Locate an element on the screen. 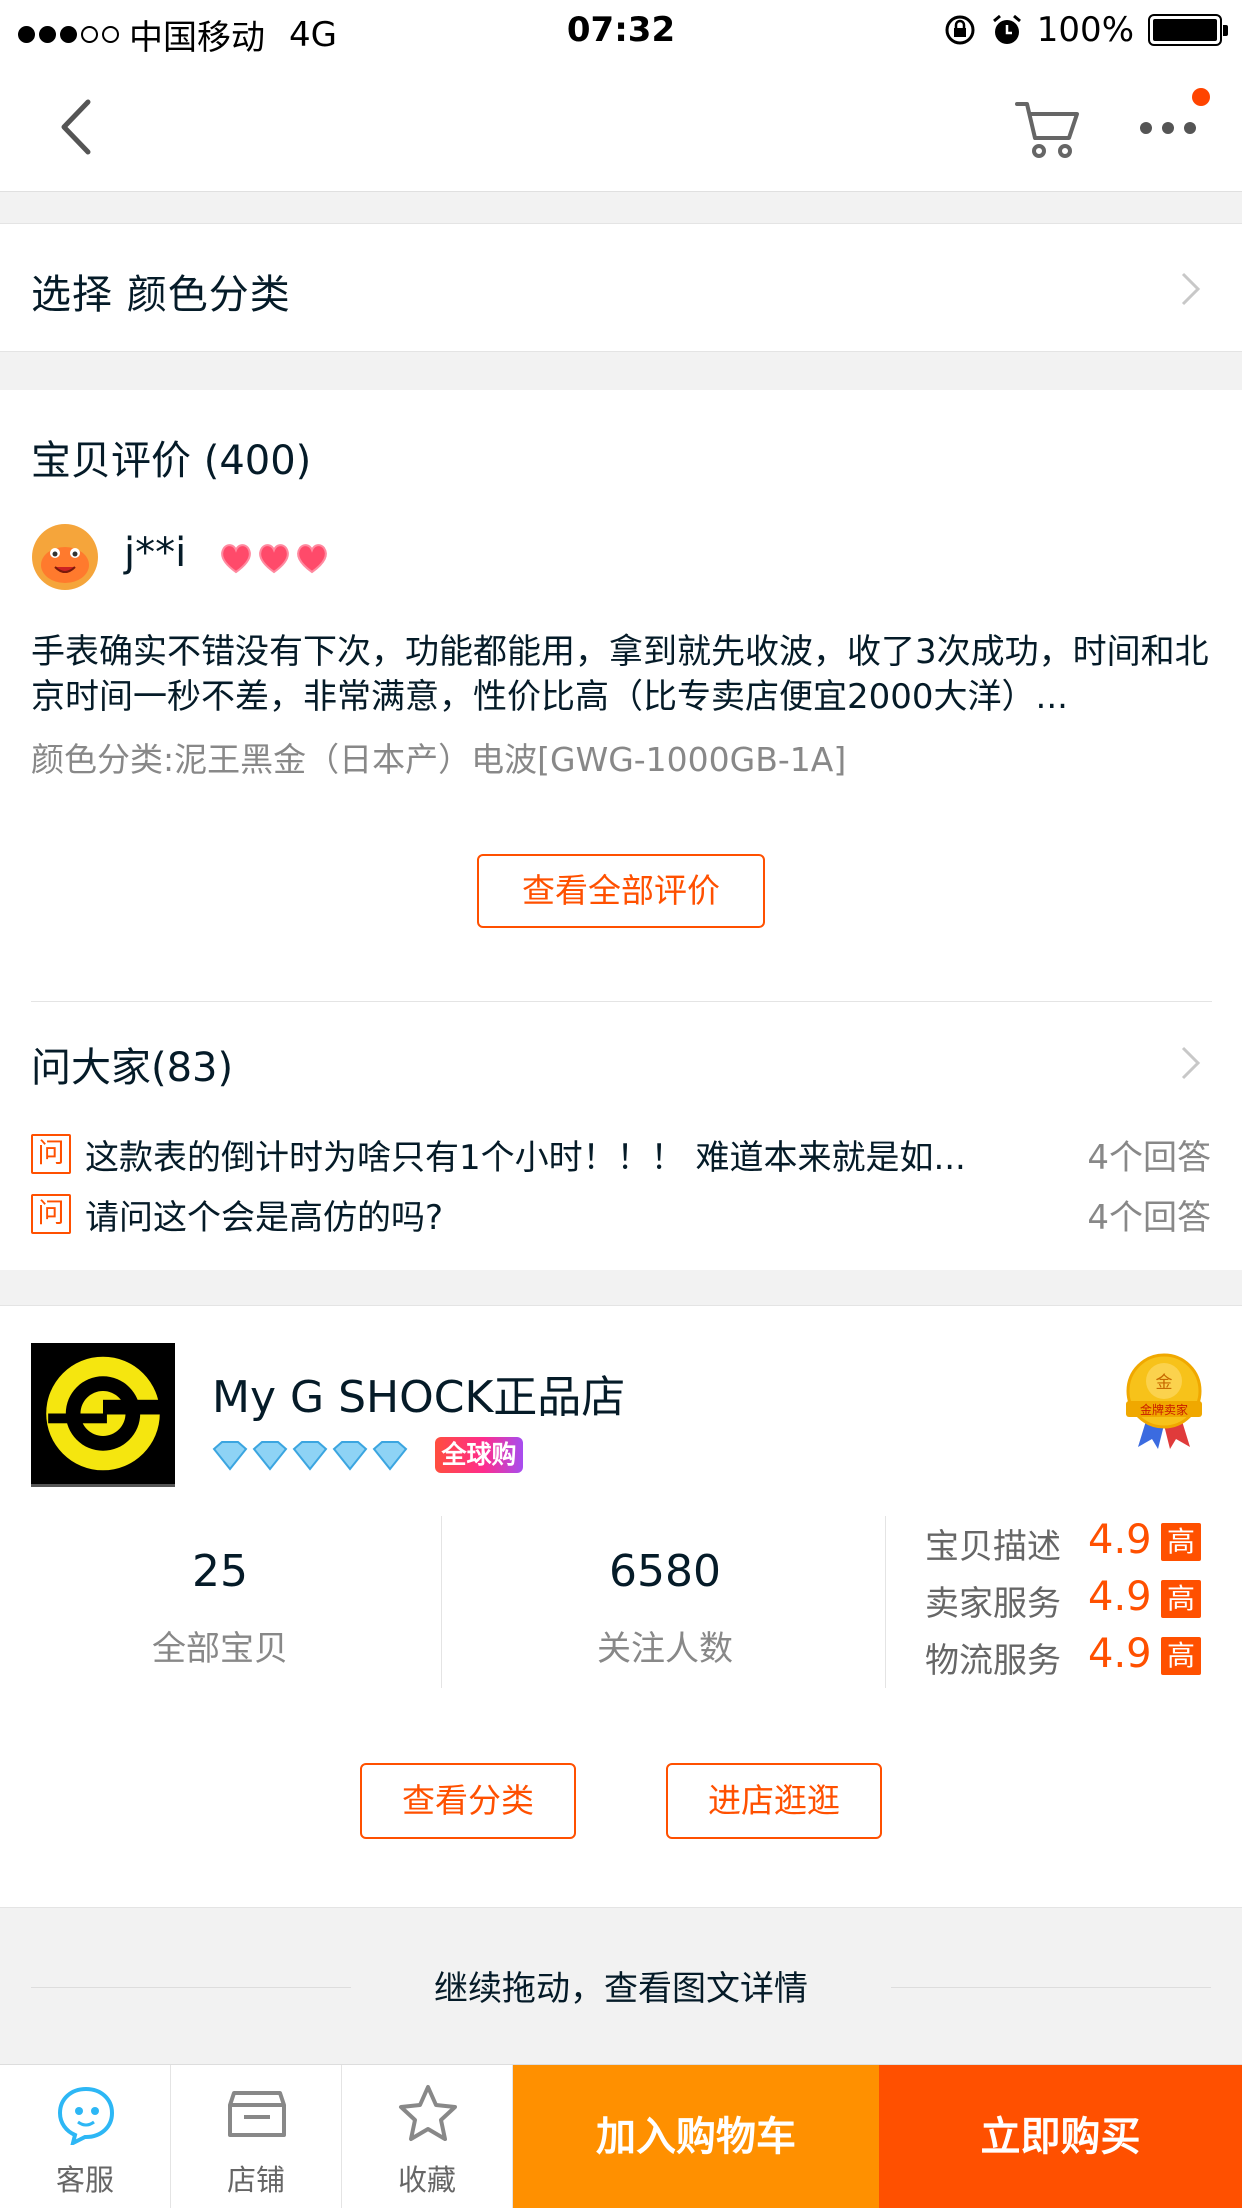 This screenshot has width=1242, height=2208. battery-icon is located at coordinates (1188, 30).